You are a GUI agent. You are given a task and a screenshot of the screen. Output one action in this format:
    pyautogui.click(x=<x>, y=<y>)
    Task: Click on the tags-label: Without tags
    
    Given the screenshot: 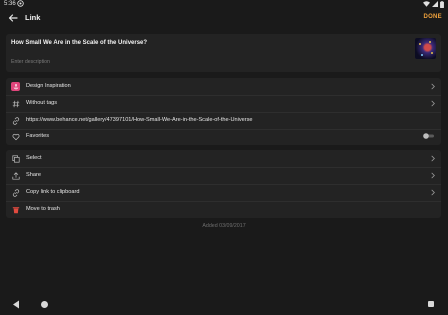 What is the action you would take?
    pyautogui.click(x=42, y=103)
    